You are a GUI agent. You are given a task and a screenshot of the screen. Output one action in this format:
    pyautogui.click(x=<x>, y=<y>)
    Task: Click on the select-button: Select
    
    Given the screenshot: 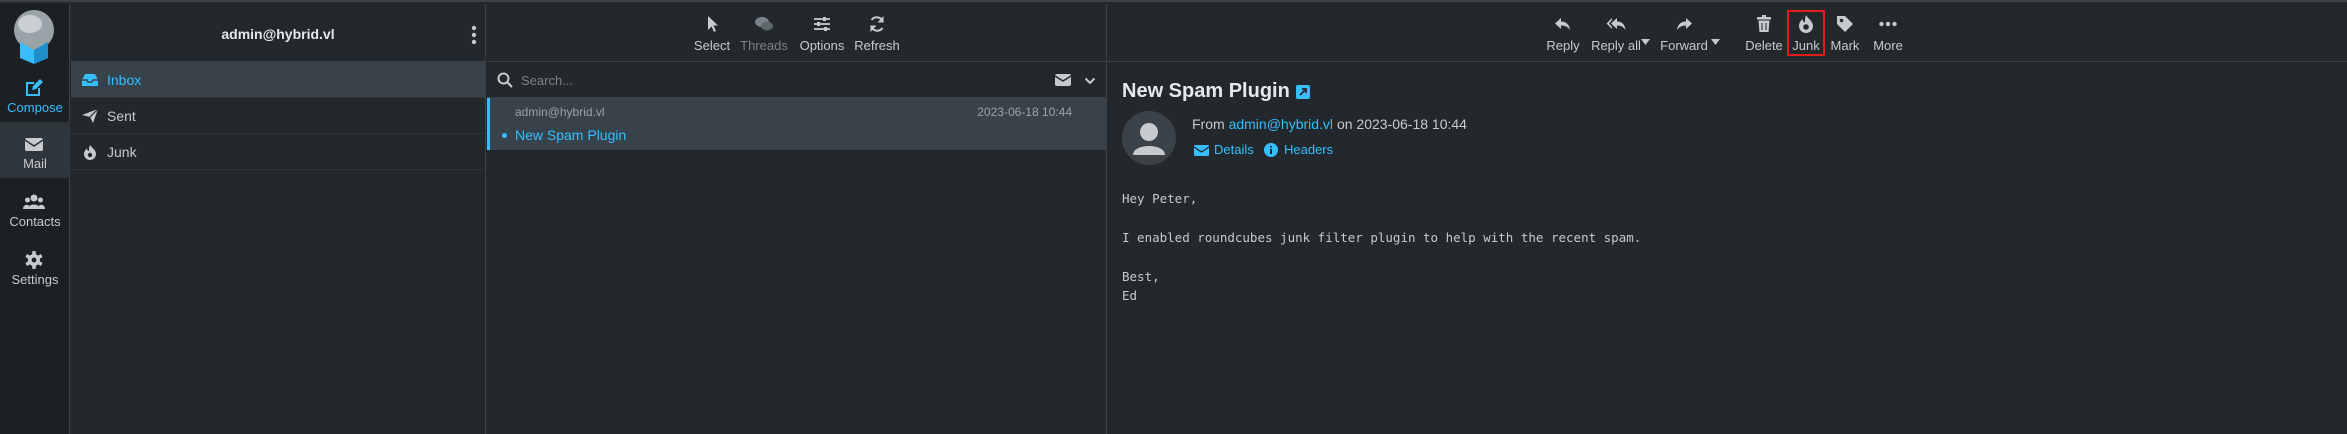 What is the action you would take?
    pyautogui.click(x=712, y=33)
    